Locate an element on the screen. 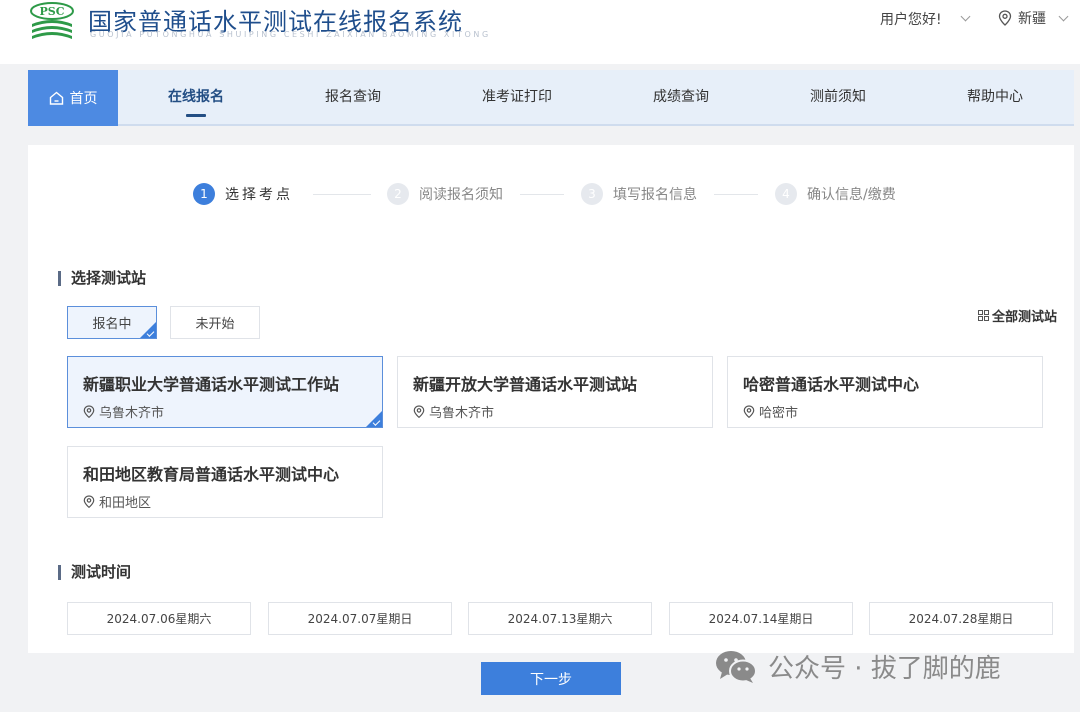  step-number: 4 is located at coordinates (786, 194).